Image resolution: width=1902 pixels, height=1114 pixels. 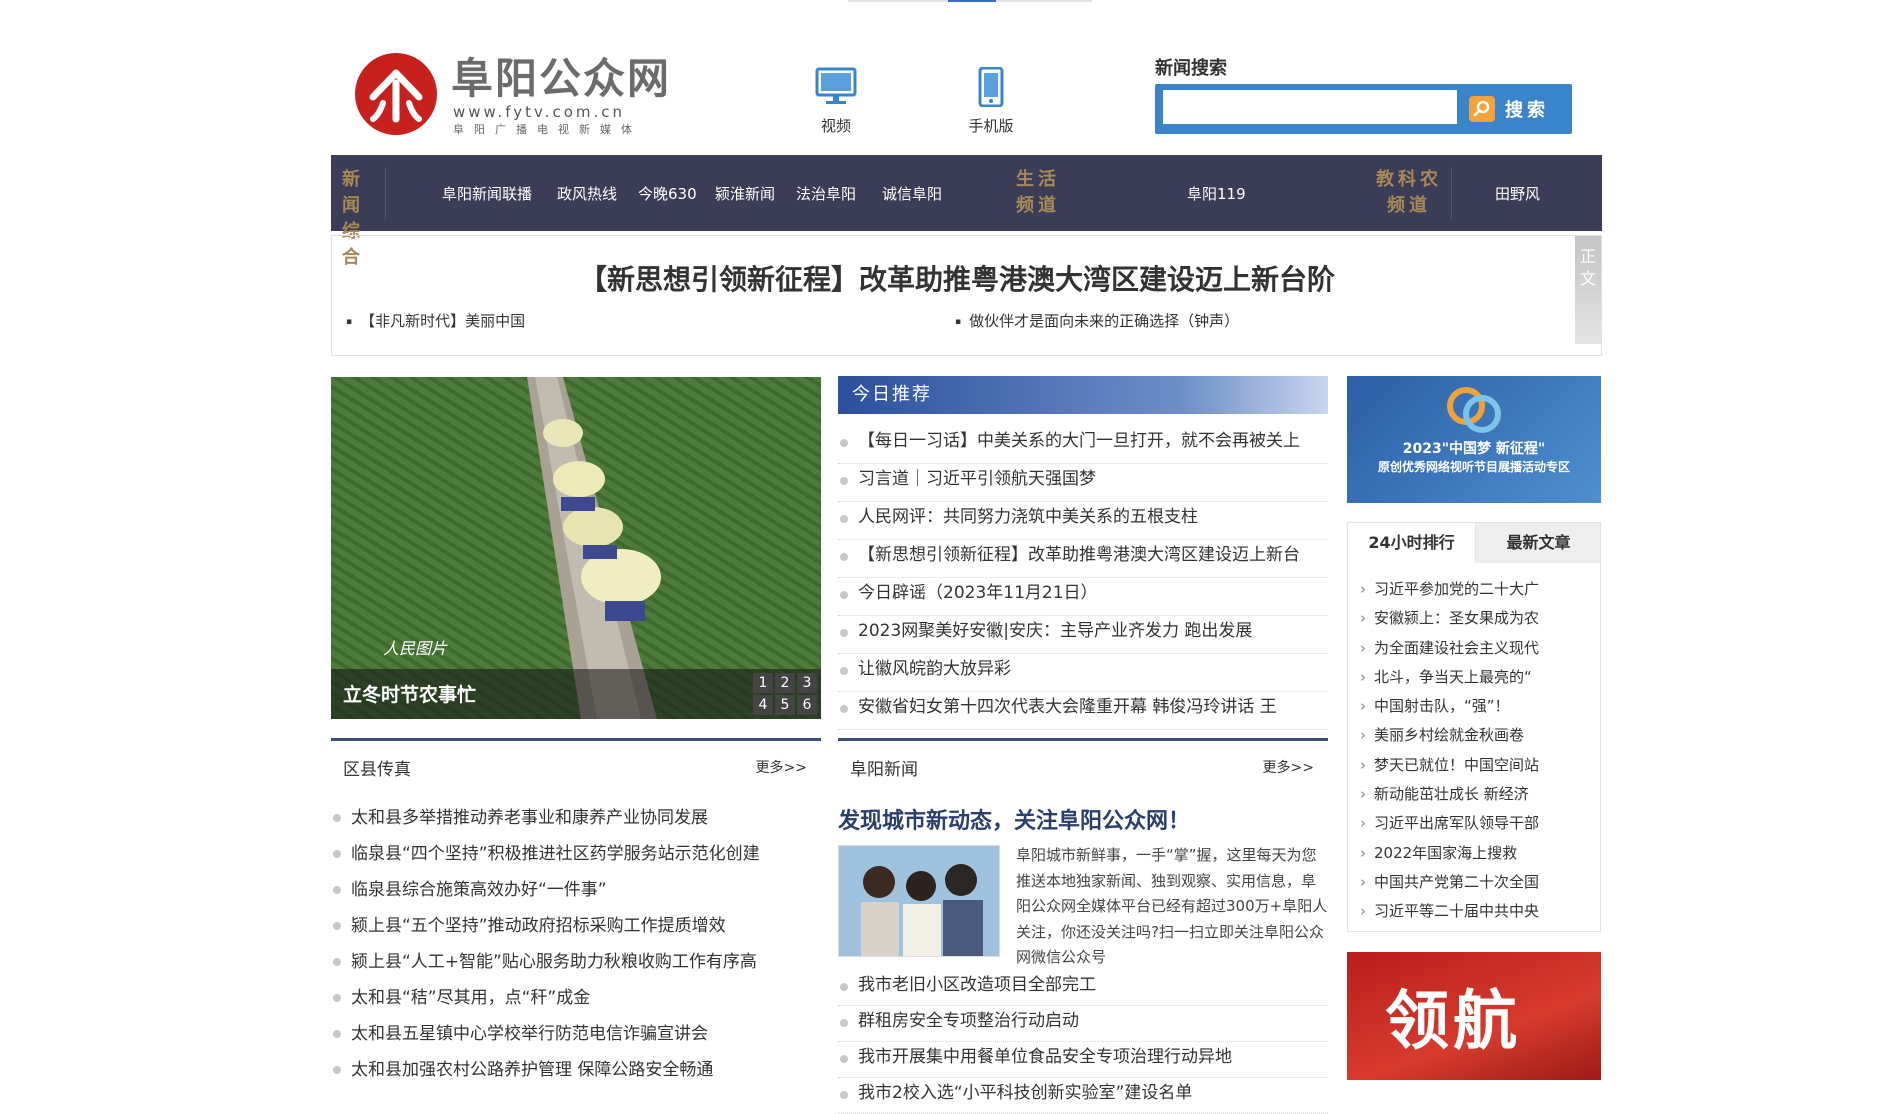 I want to click on list-item: 人民网评：共同努力浇筑中美关系的五根支柱, so click(x=1083, y=521).